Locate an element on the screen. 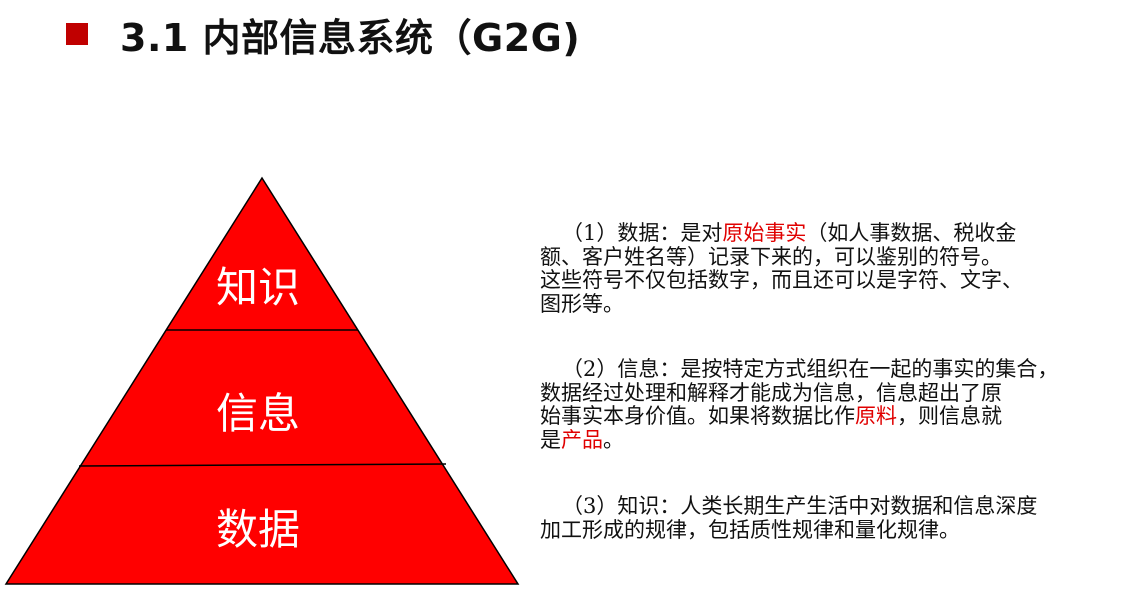 Image resolution: width=1147 pixels, height=598 pixels. desc-line: 数据经过处理和解释才能成为信息，信息超出了原 is located at coordinates (771, 392).